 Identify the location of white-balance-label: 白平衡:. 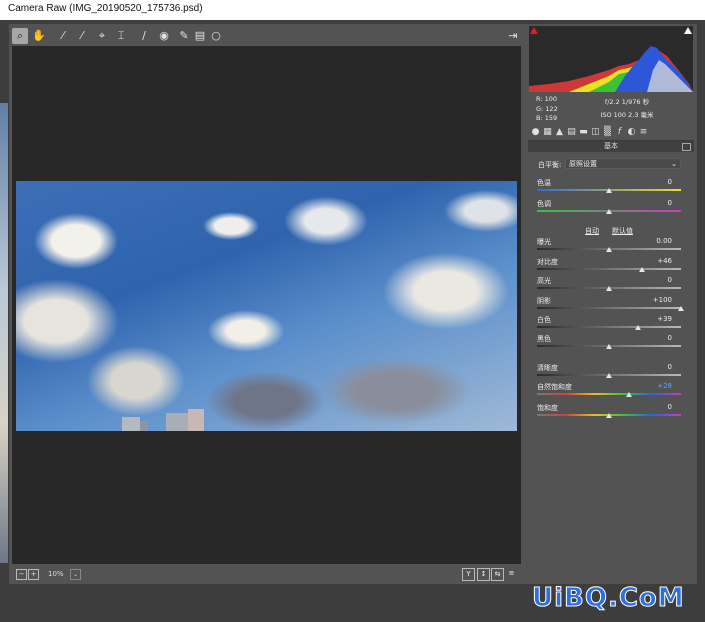
(550, 165).